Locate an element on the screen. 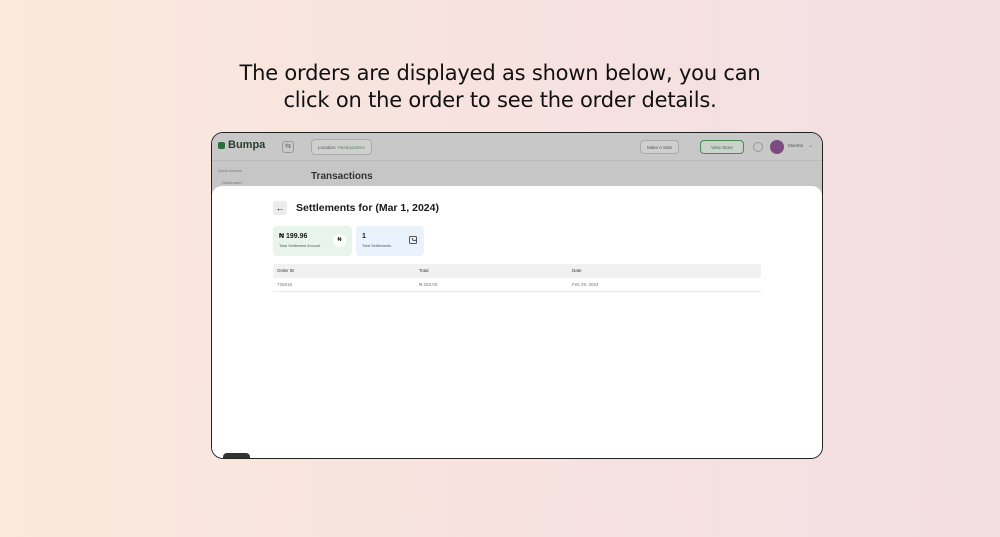 The image size is (1000, 537). back-button: ← is located at coordinates (280, 208).